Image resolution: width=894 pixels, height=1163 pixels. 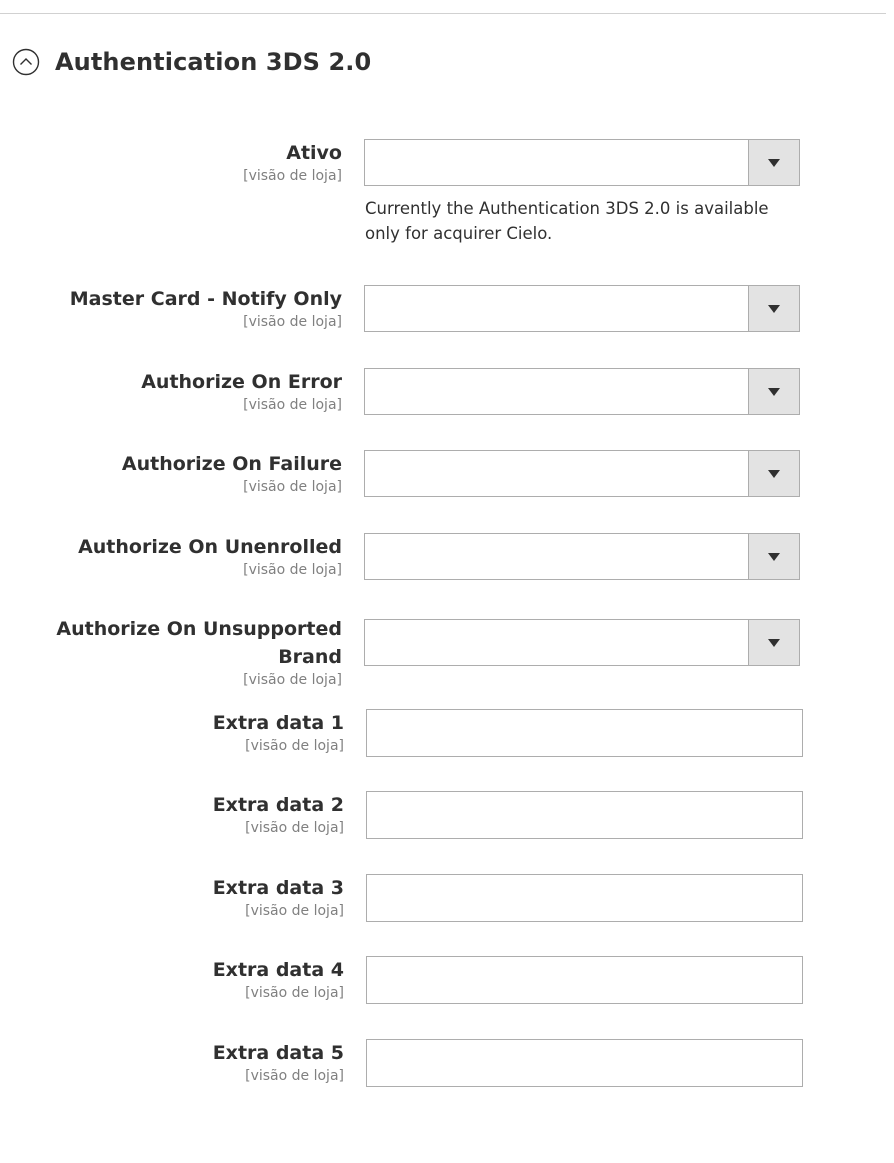 What do you see at coordinates (199, 629) in the screenshot?
I see `field-label-line-1: Authorize On Unsupported` at bounding box center [199, 629].